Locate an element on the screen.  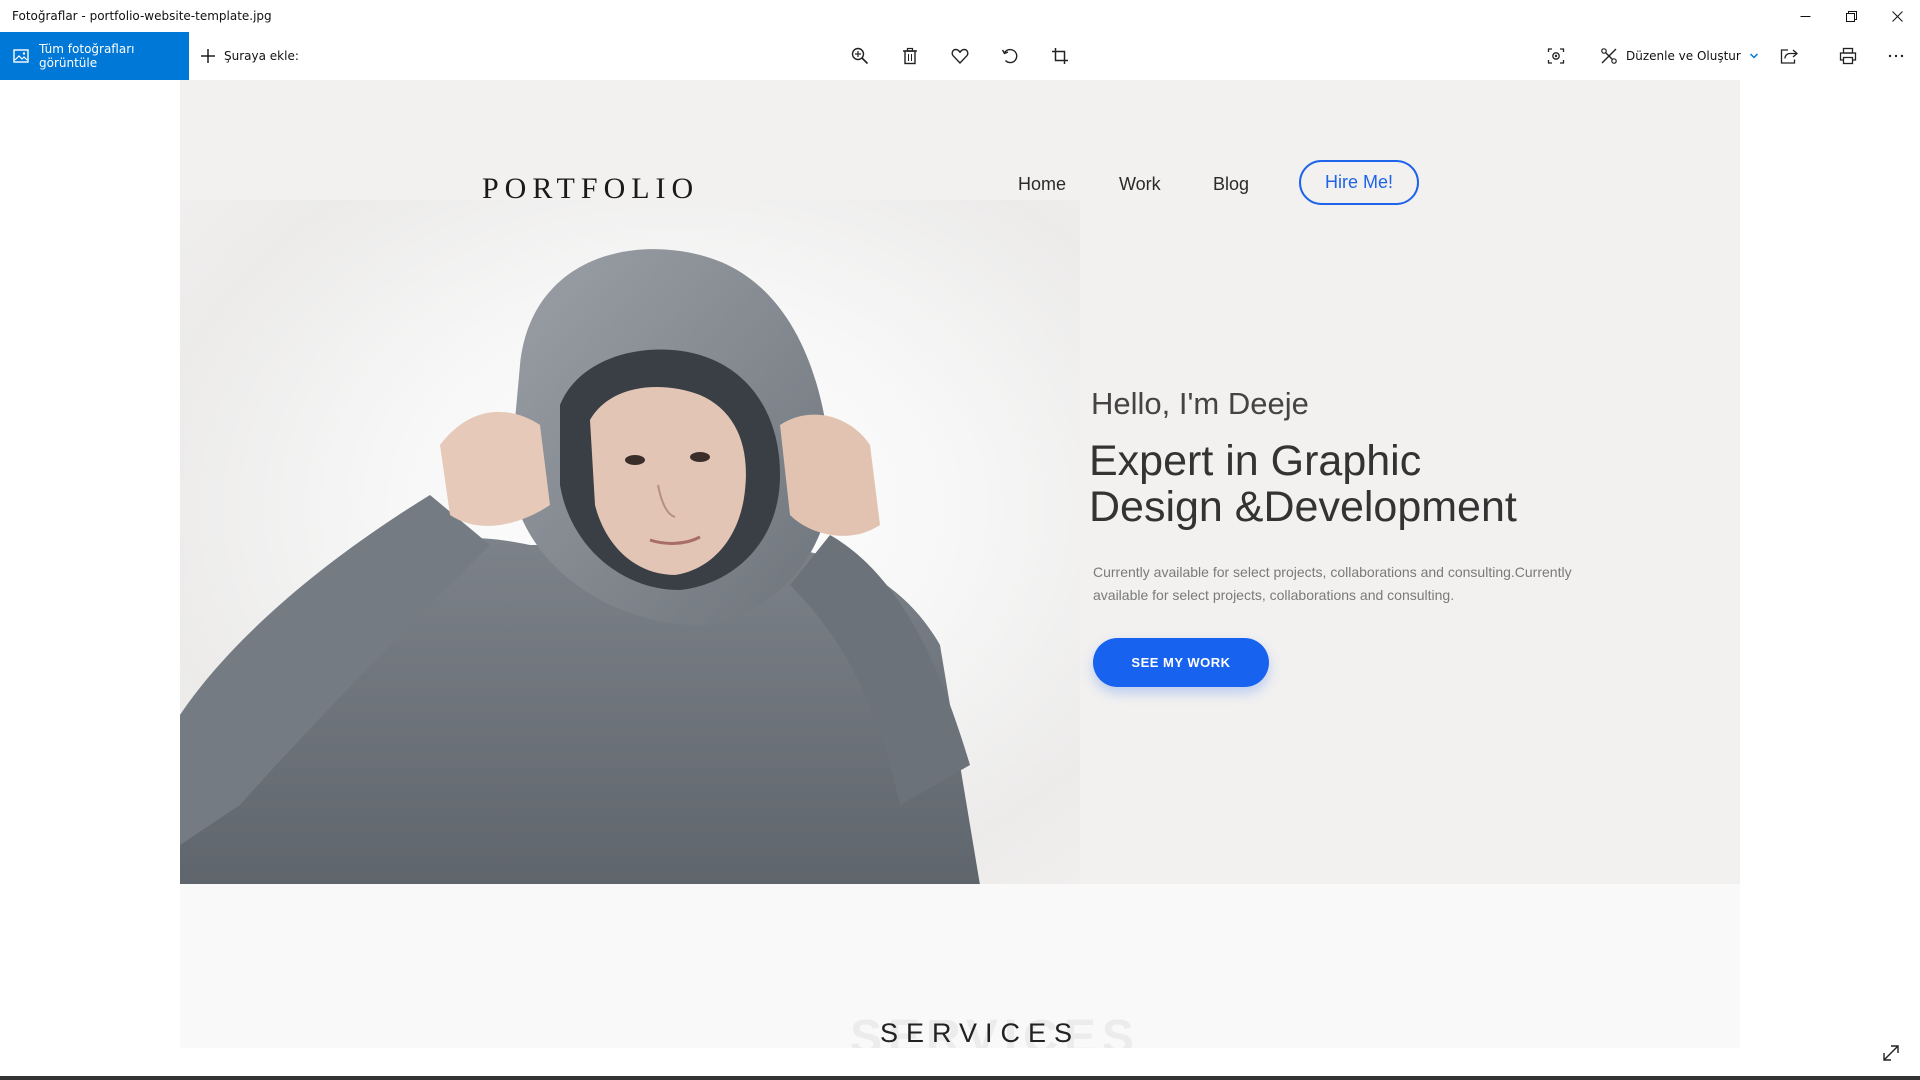
print-button is located at coordinates (1848, 56).